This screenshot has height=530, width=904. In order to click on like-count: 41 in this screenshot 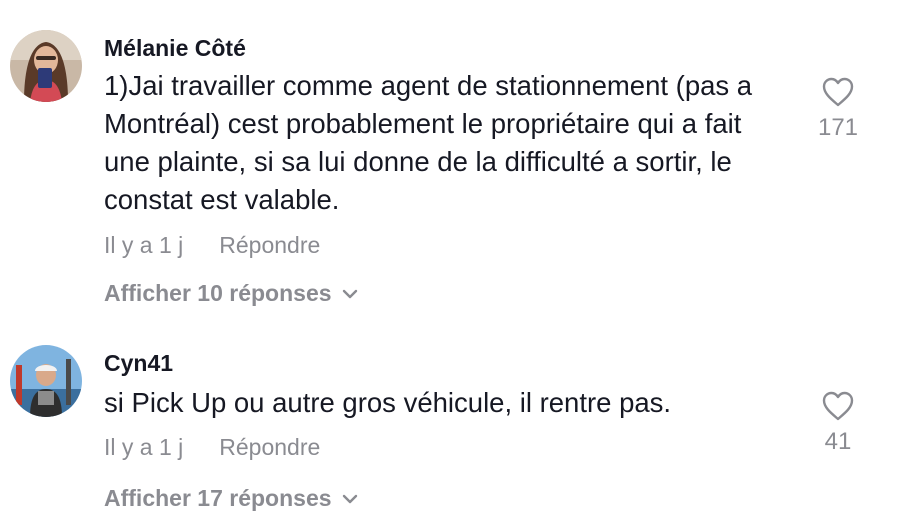, I will do `click(838, 441)`.